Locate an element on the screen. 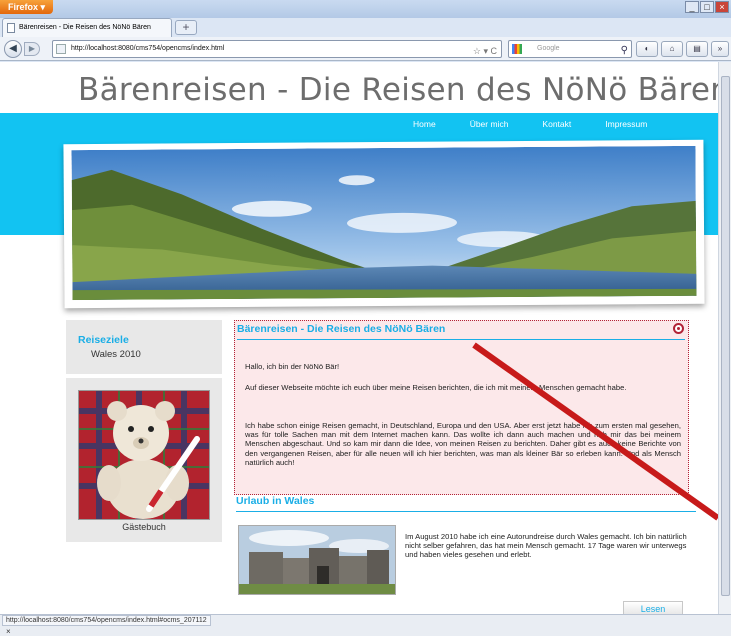 The image size is (731, 636). new-tab-button: + is located at coordinates (186, 27).